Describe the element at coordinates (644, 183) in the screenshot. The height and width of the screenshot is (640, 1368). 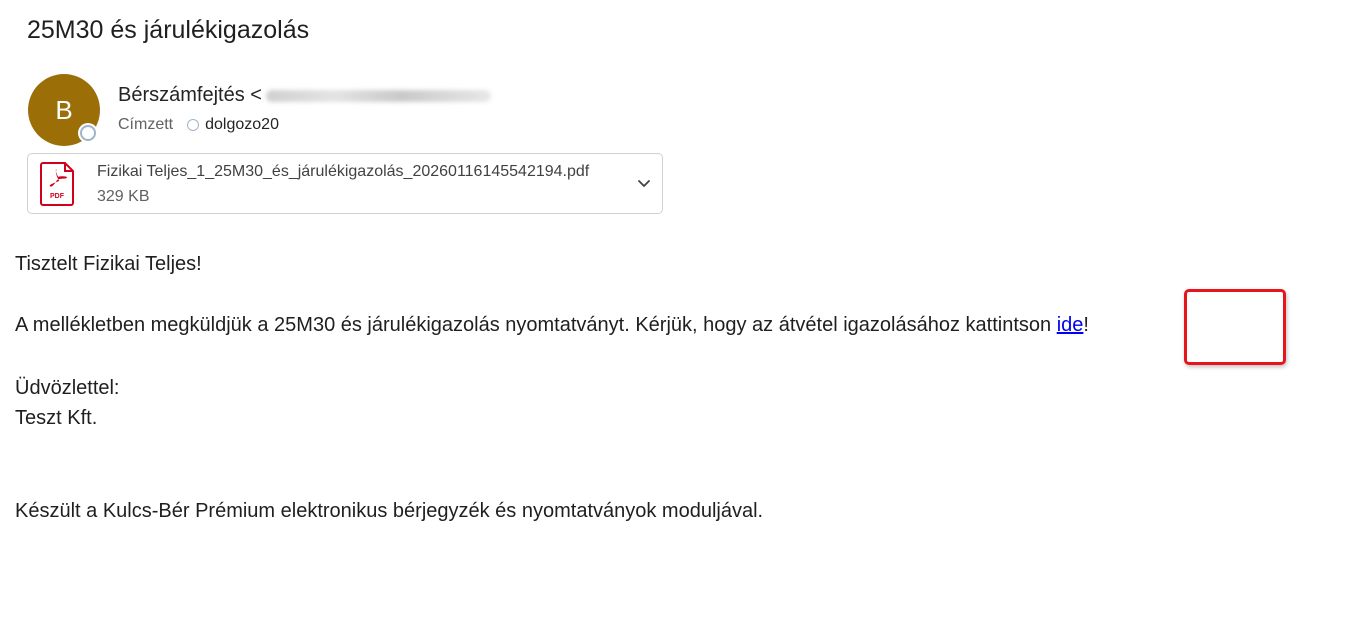
I see `chevron-down-icon` at that location.